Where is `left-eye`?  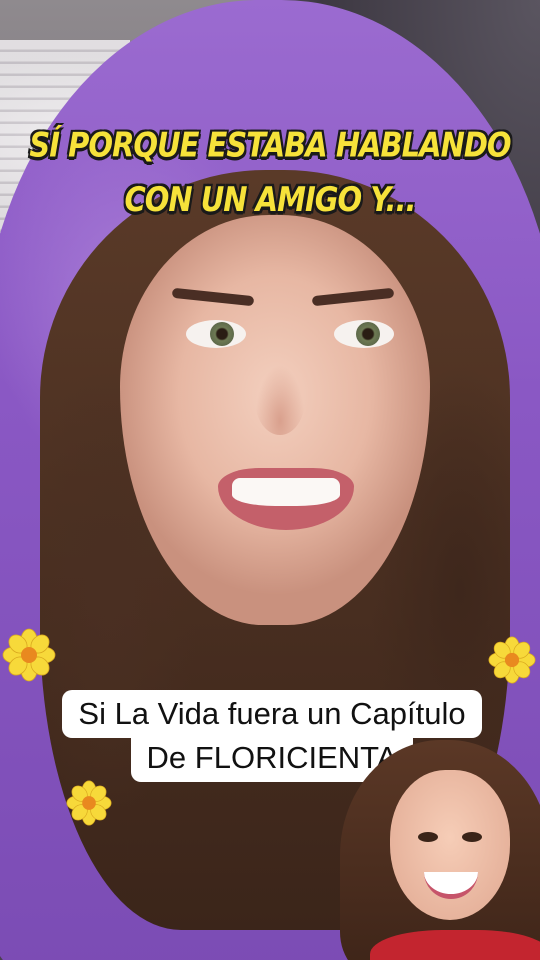 left-eye is located at coordinates (216, 334).